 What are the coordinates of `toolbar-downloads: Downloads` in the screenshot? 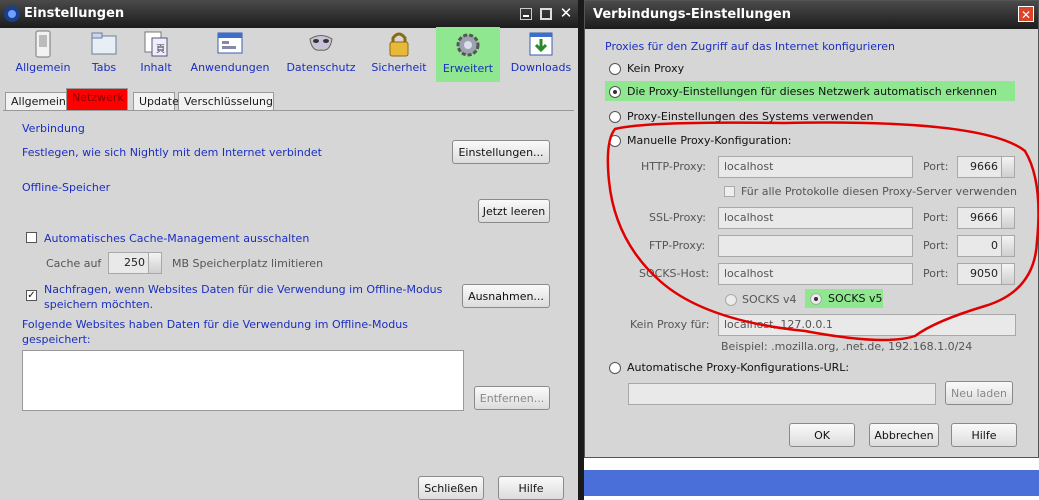 It's located at (541, 55).